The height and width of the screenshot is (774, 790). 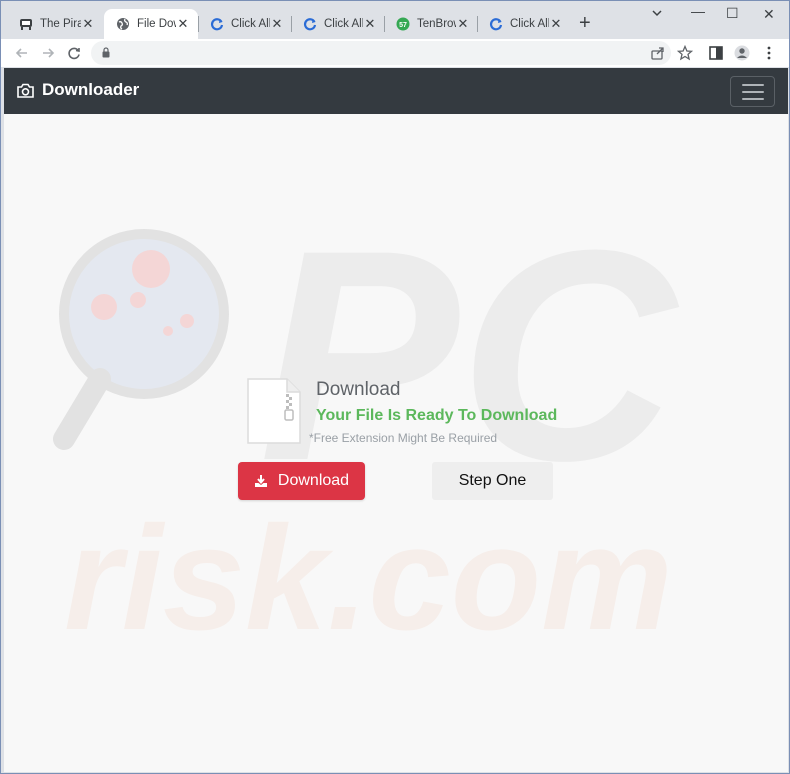 What do you see at coordinates (91, 89) in the screenshot?
I see `brand-name: Downloader` at bounding box center [91, 89].